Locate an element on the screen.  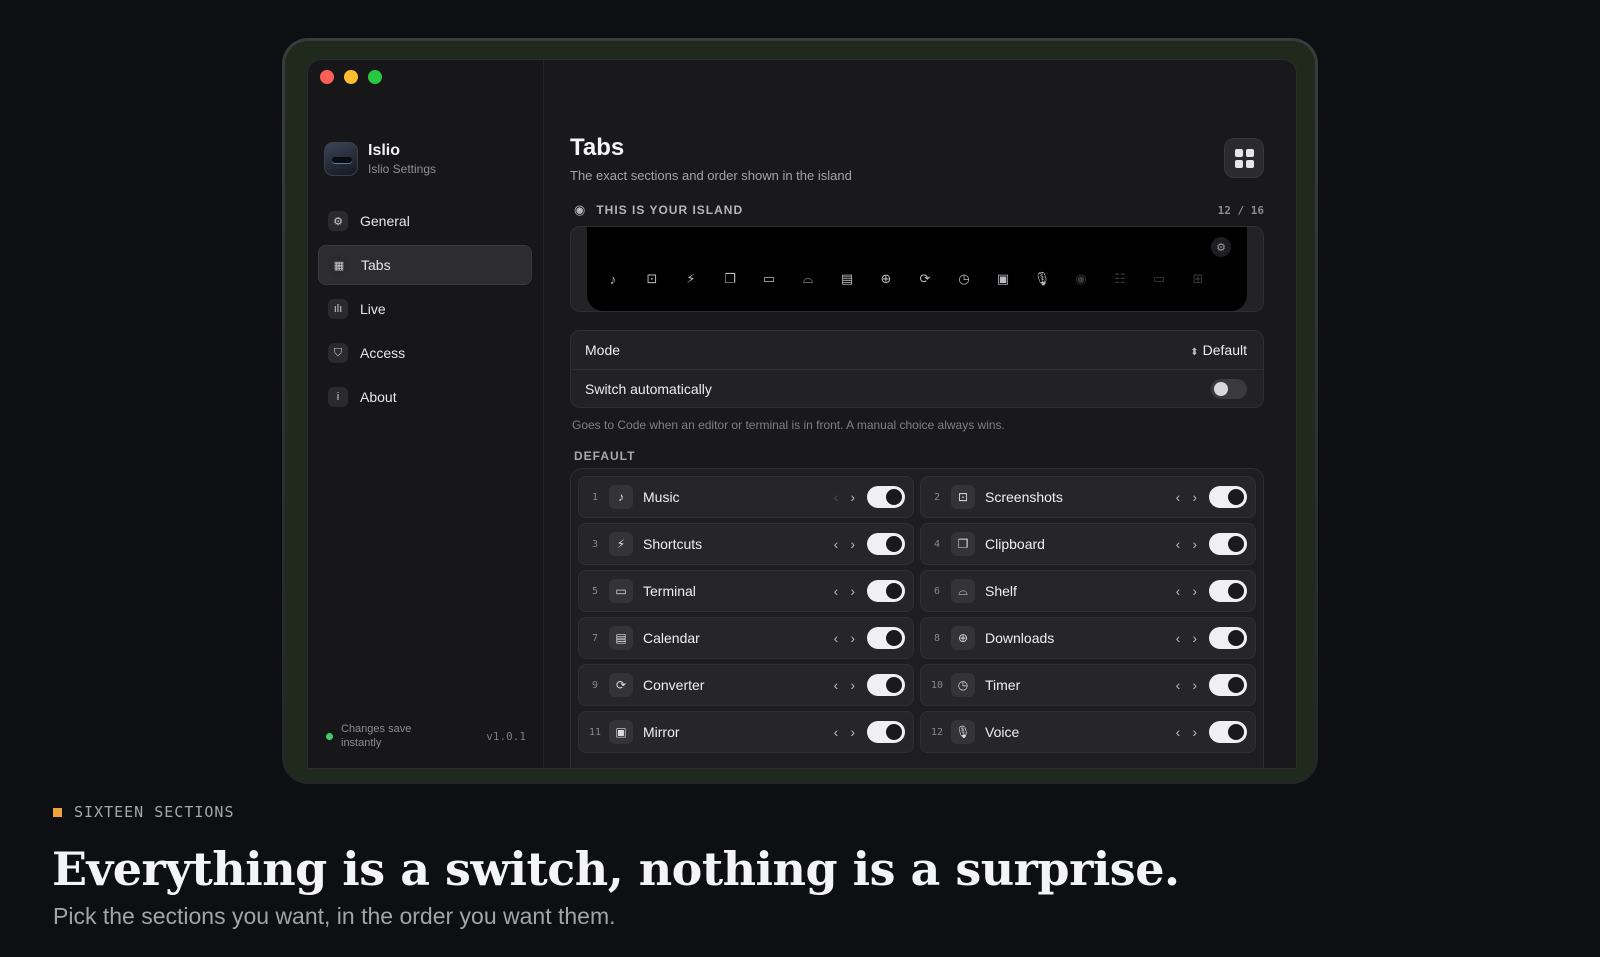
mirror-icon: ▣ is located at coordinates (1003, 279).